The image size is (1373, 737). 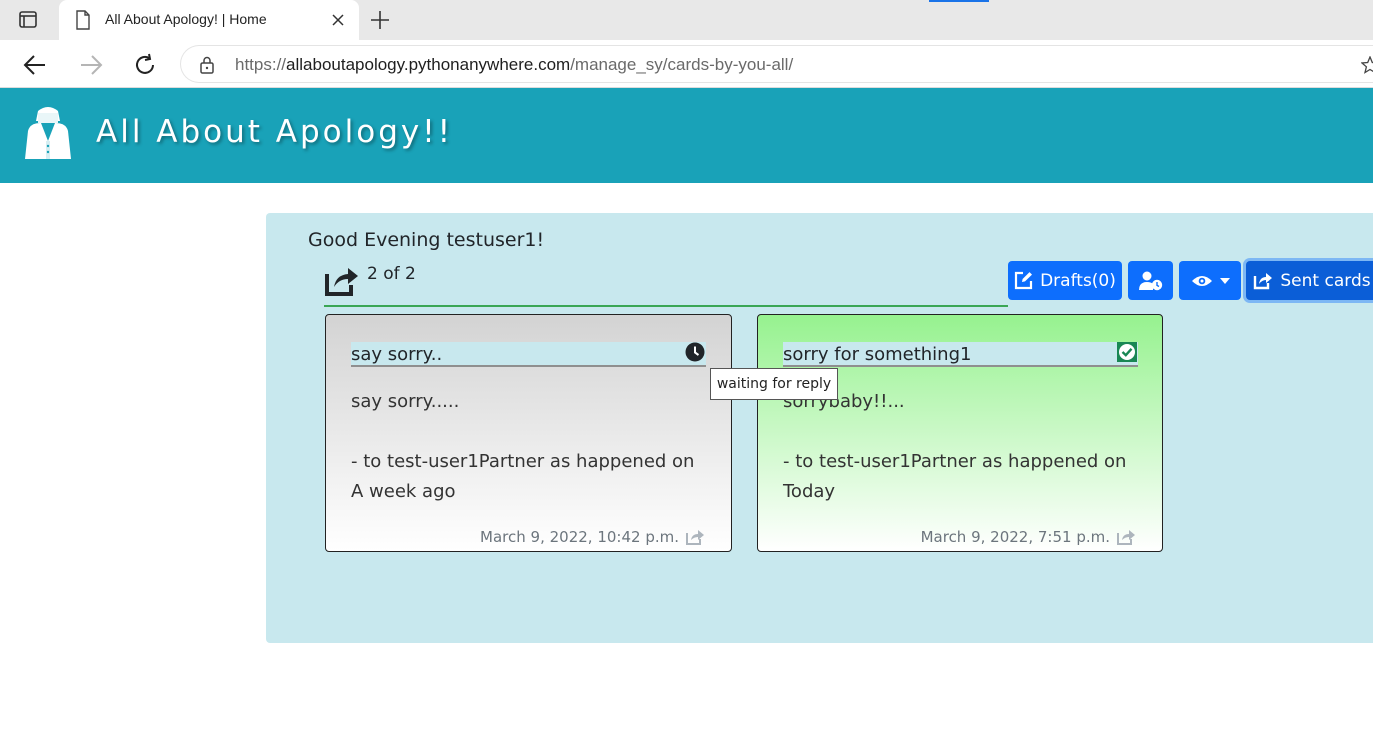 What do you see at coordinates (28, 20) in the screenshot?
I see `tab-actions-icon` at bounding box center [28, 20].